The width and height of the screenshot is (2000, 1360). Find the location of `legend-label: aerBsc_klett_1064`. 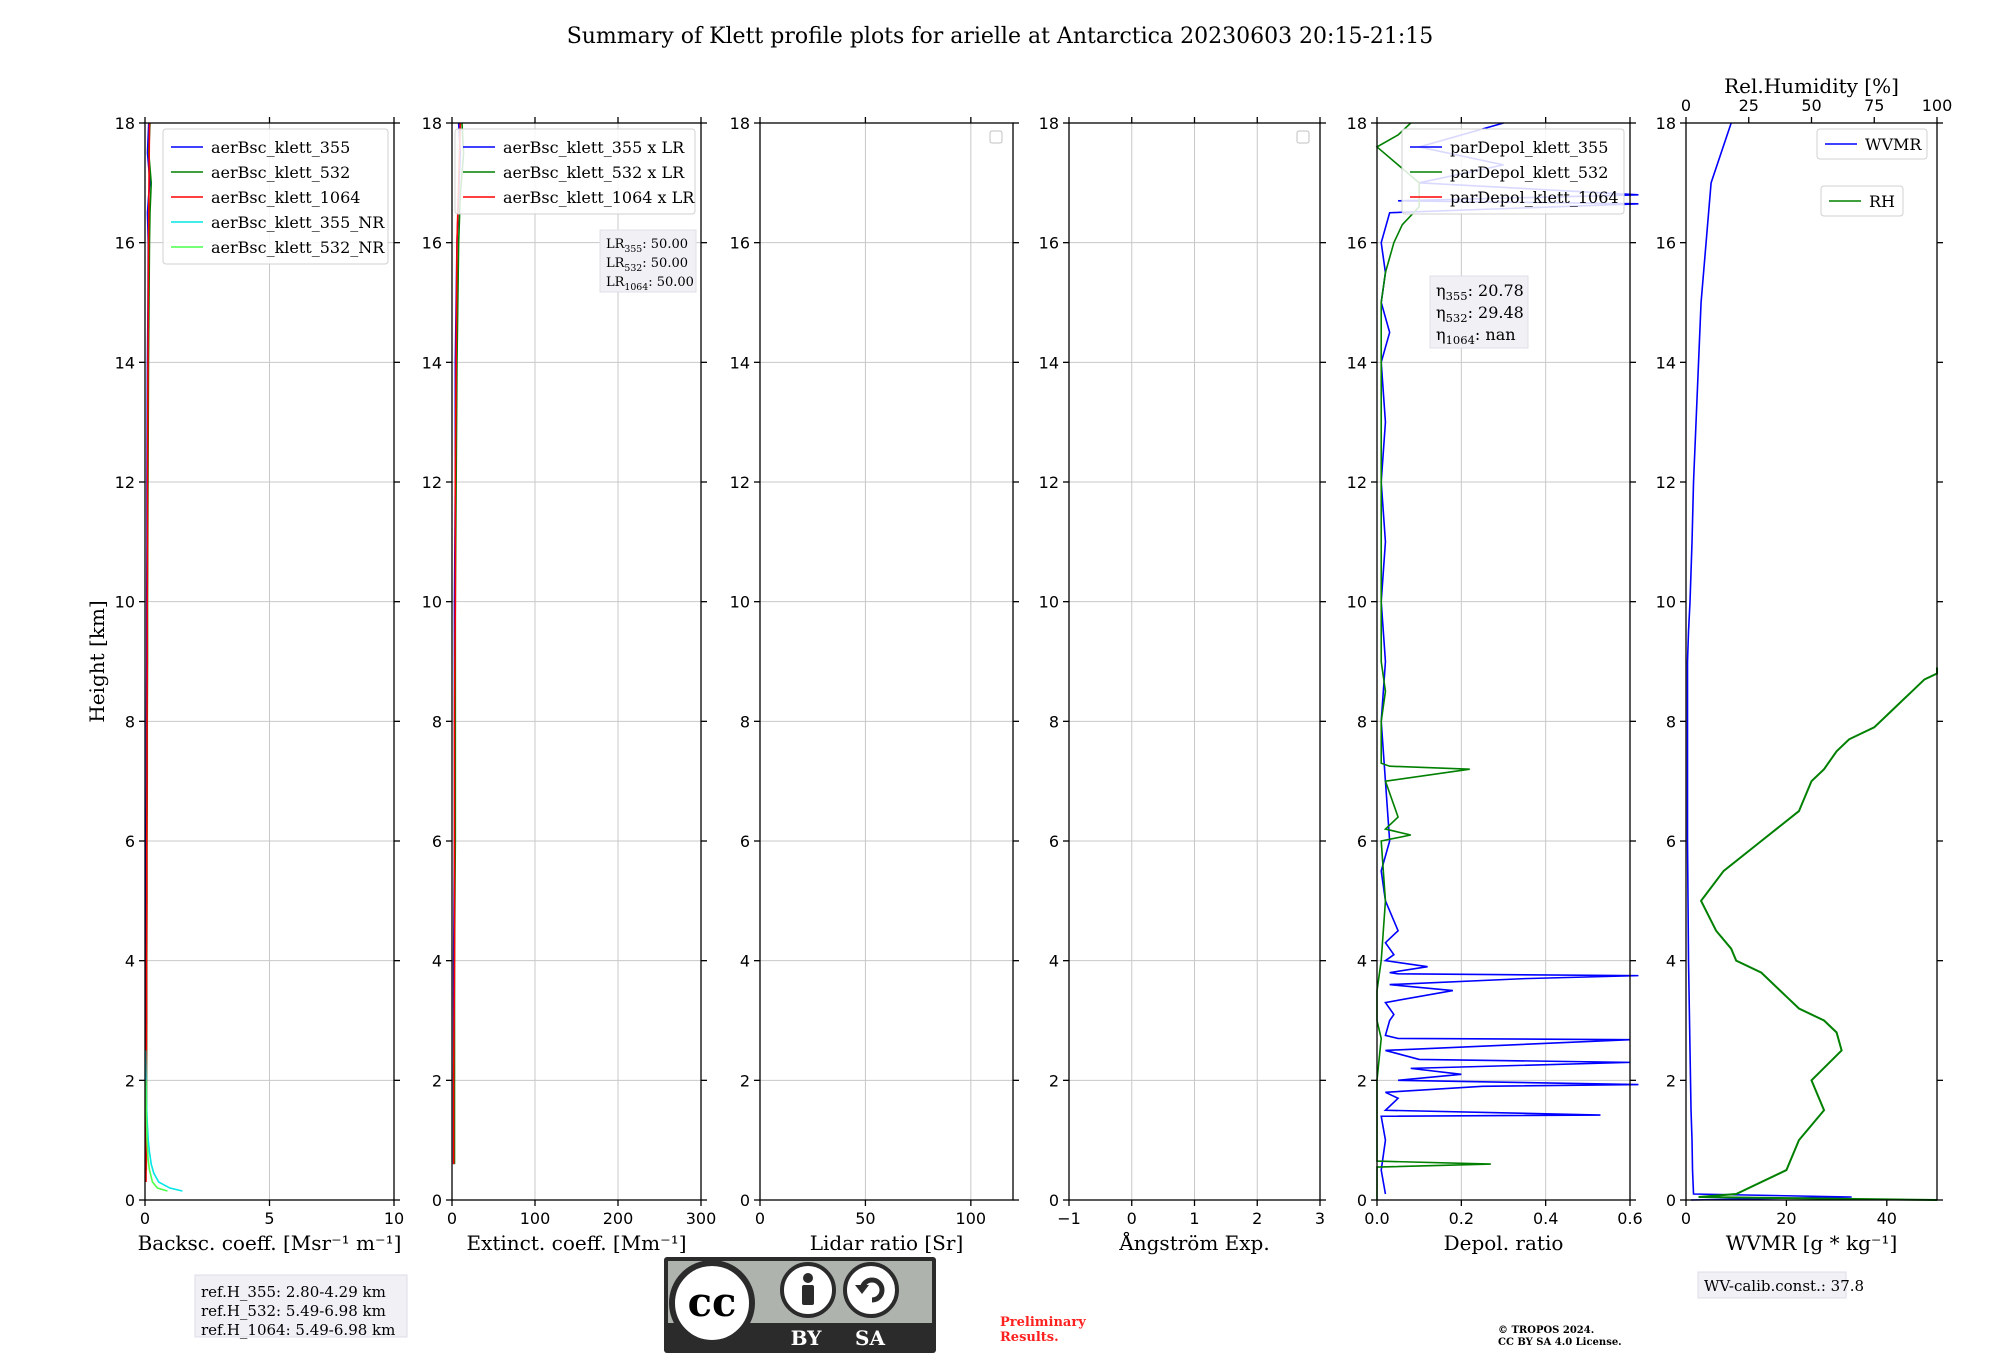

legend-label: aerBsc_klett_1064 is located at coordinates (285, 197).